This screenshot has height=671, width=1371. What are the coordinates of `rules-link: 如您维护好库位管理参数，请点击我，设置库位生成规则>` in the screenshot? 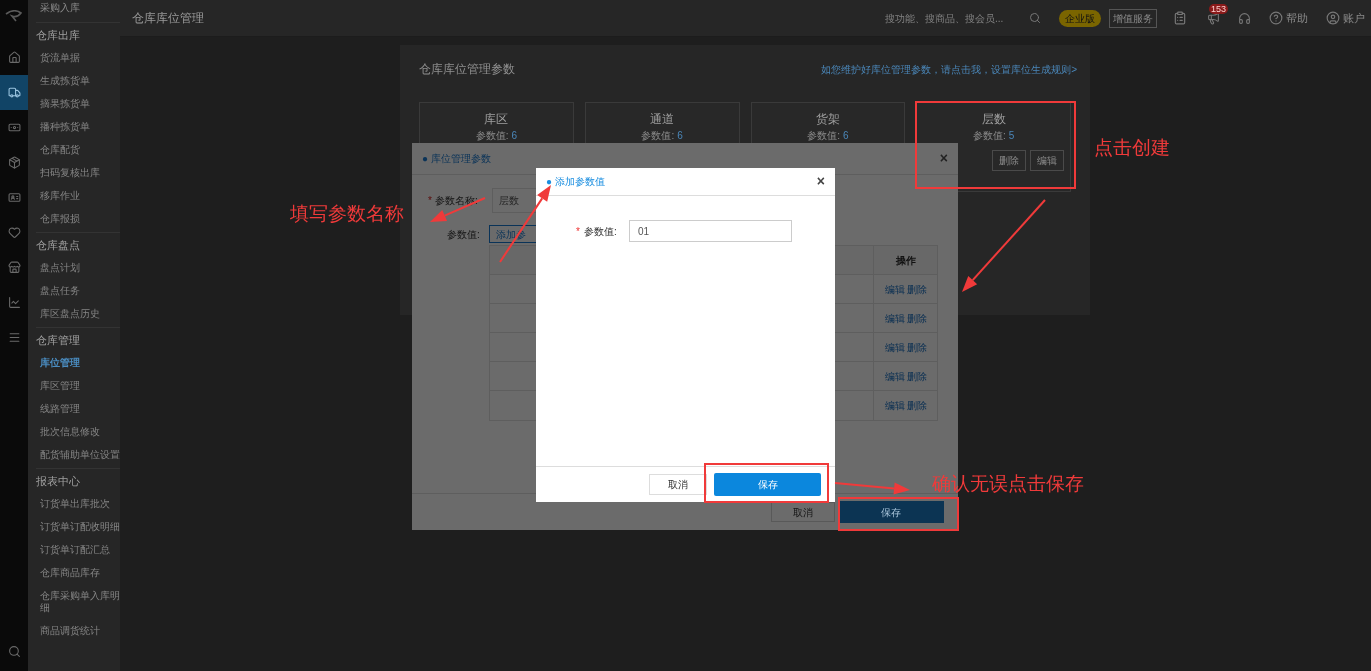 It's located at (949, 69).